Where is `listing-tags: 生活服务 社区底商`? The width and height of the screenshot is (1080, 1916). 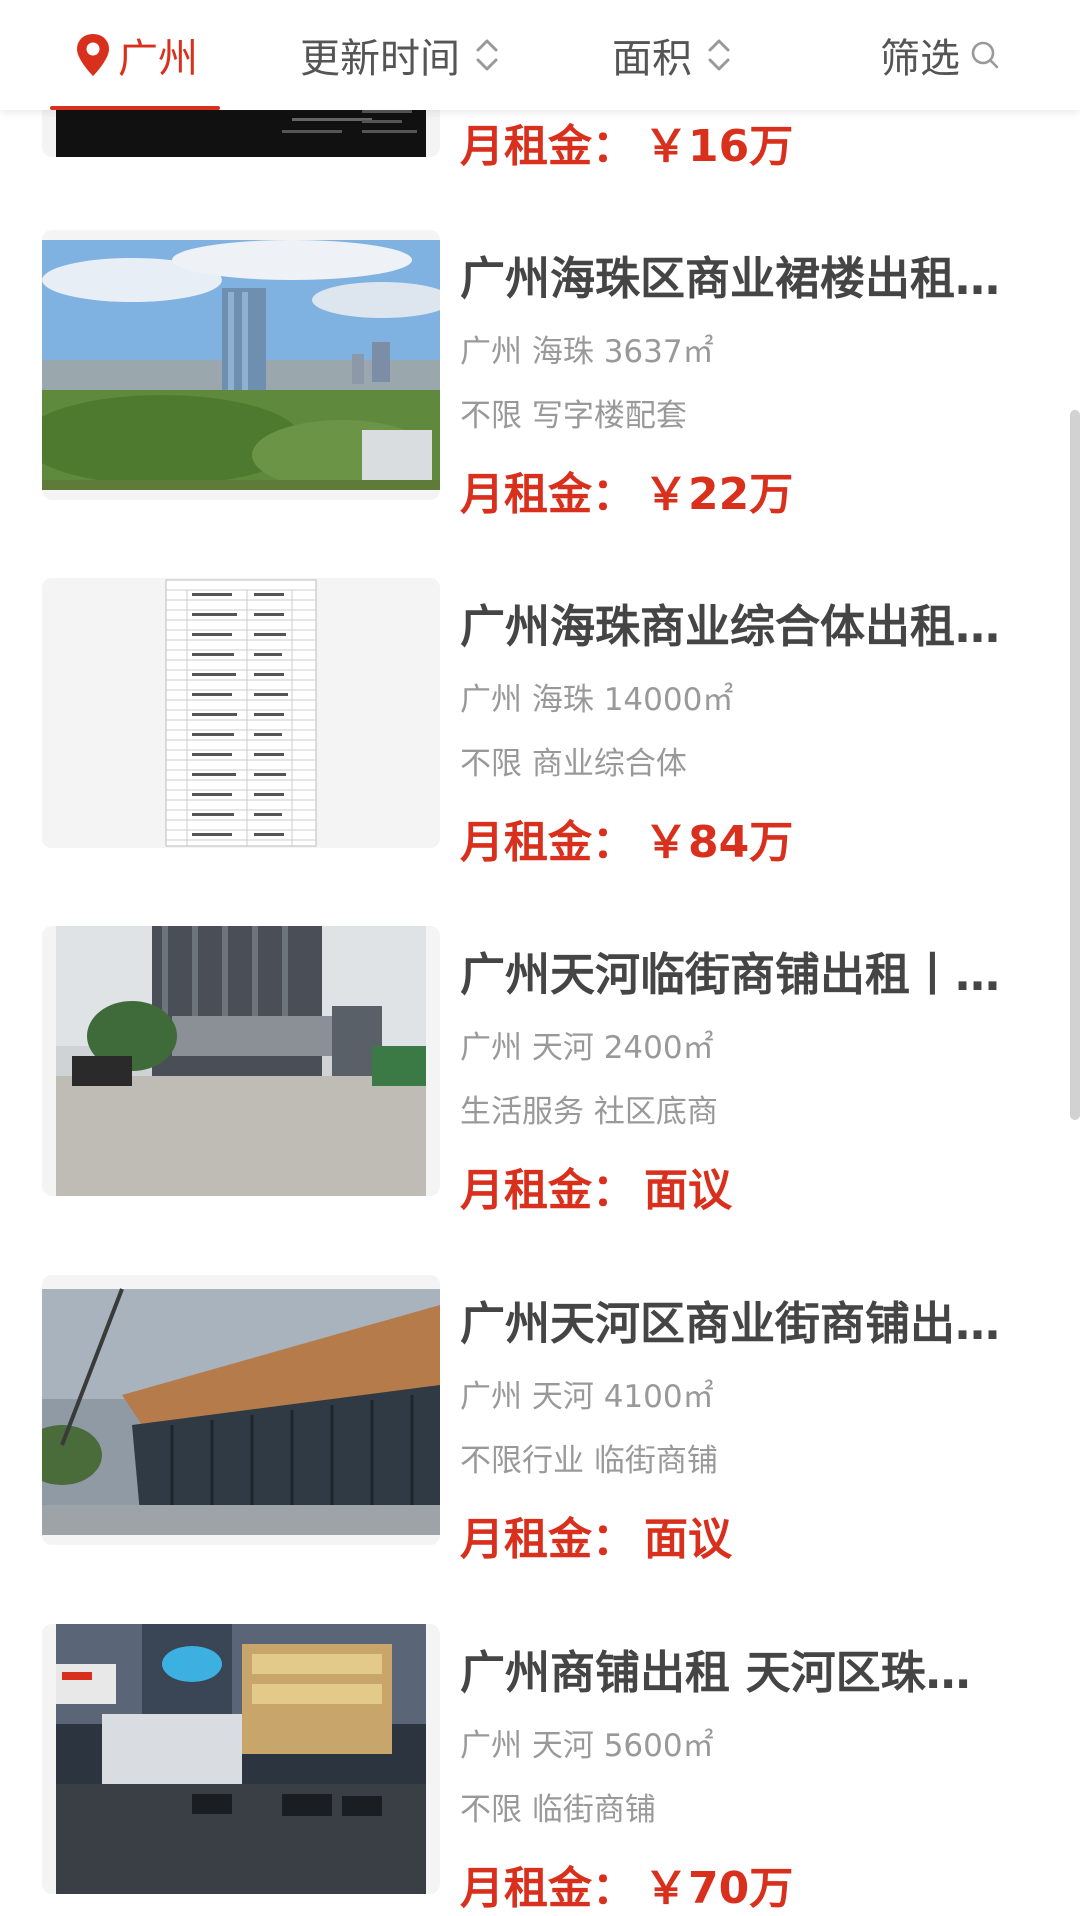 listing-tags: 生活服务 社区底商 is located at coordinates (589, 1112).